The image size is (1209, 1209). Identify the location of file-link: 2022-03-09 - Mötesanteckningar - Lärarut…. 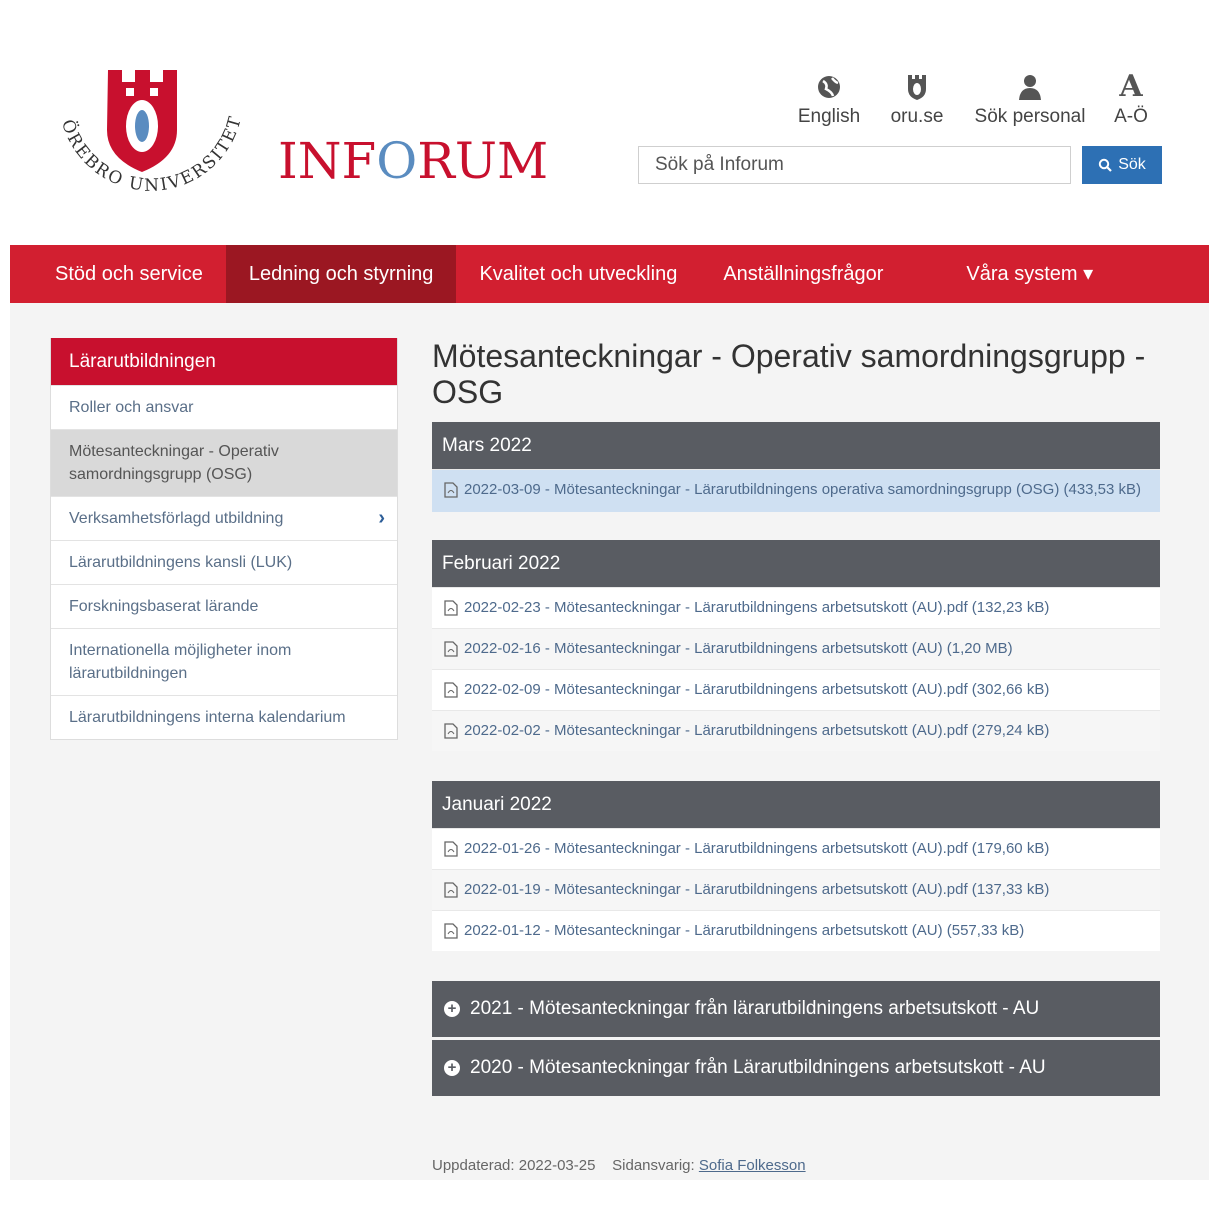
(796, 490).